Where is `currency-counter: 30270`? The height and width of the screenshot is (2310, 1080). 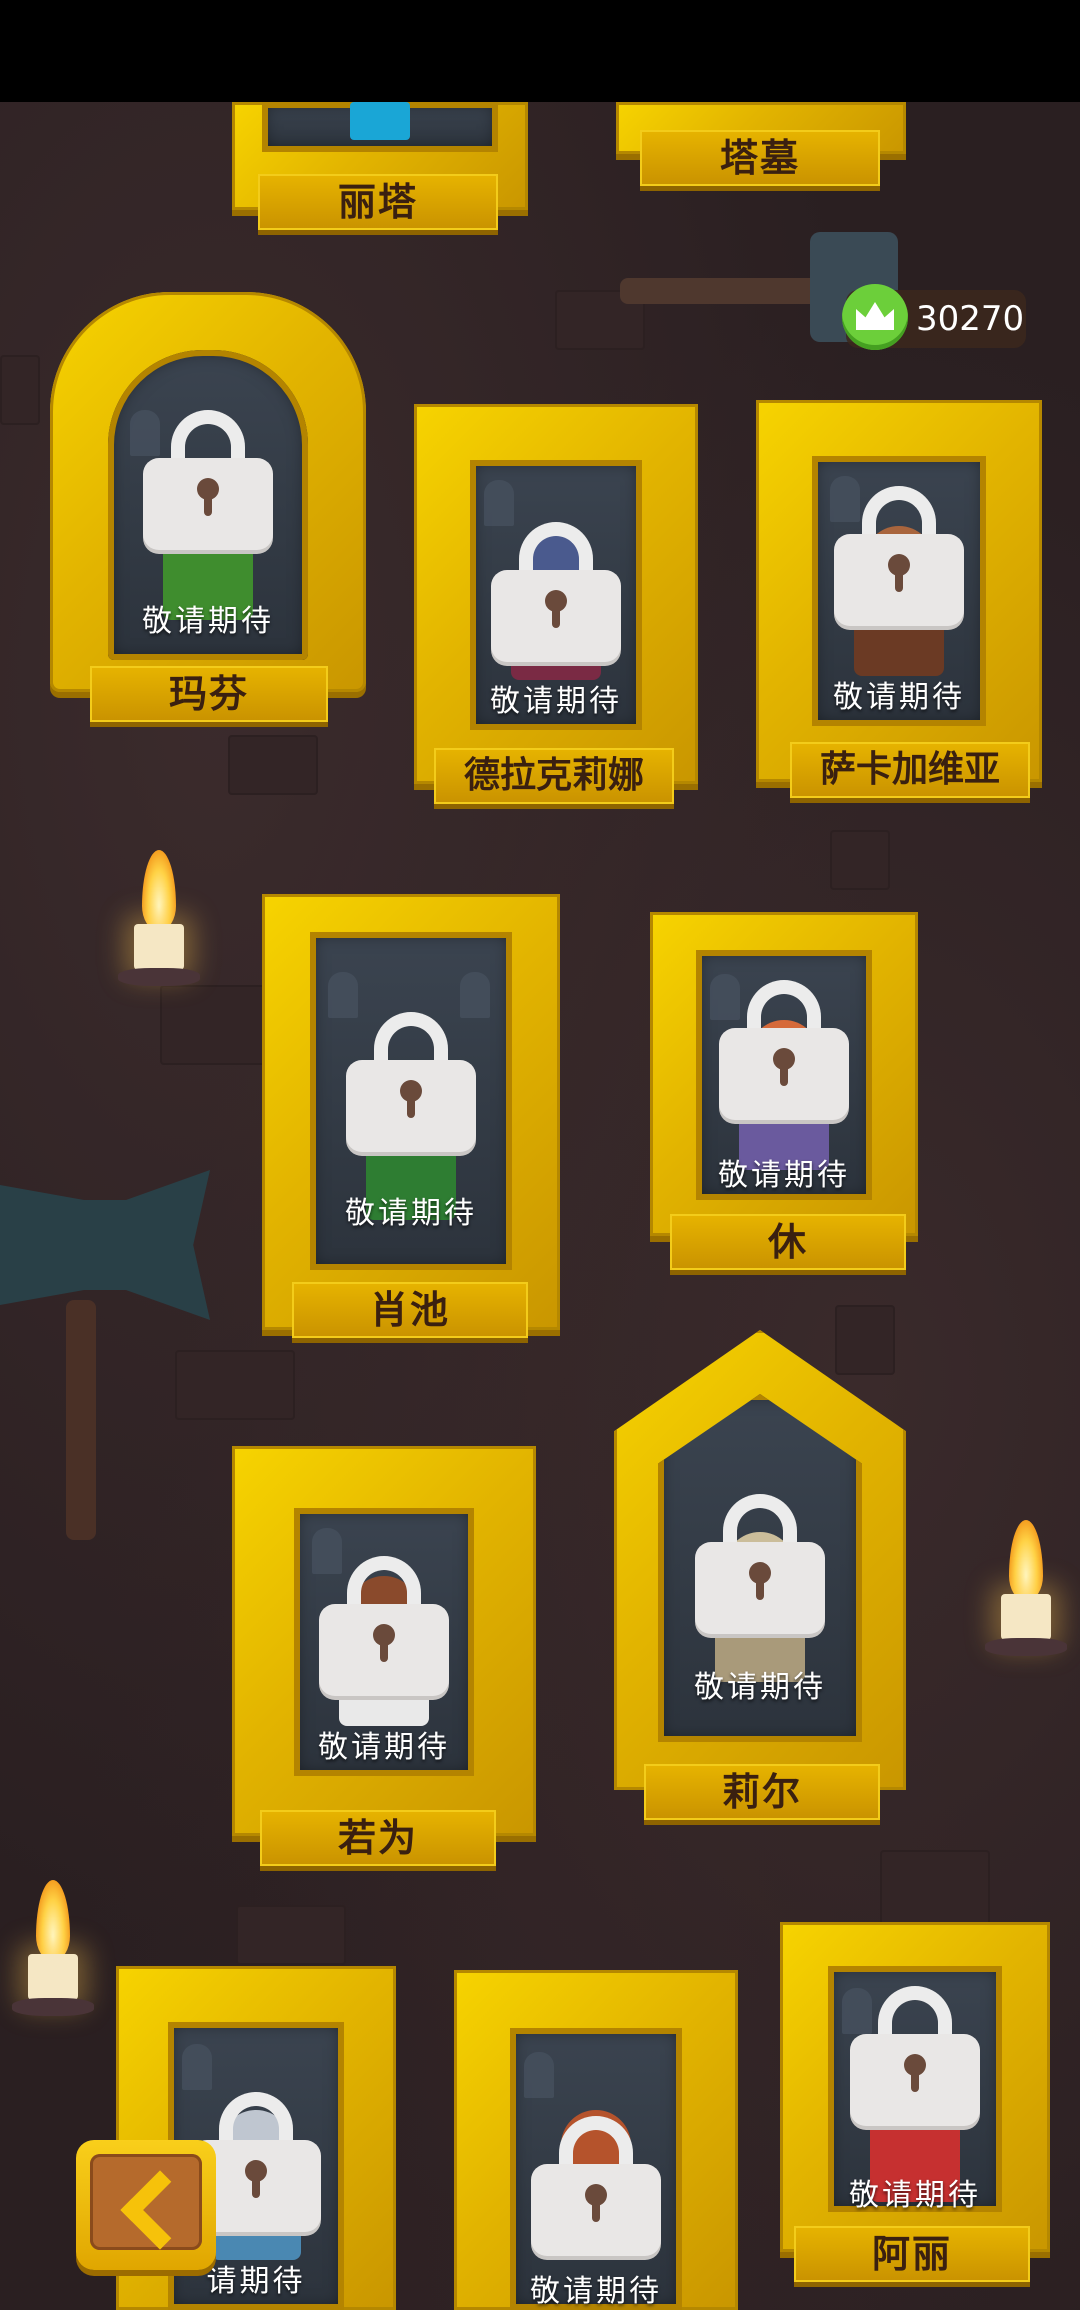 currency-counter: 30270 is located at coordinates (934, 317).